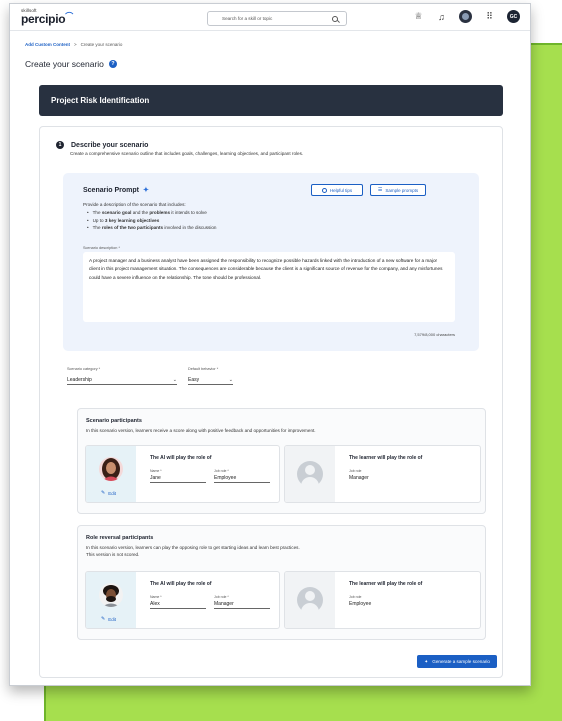  I want to click on ai-job-role-field: Job role * Manager, so click(242, 602).